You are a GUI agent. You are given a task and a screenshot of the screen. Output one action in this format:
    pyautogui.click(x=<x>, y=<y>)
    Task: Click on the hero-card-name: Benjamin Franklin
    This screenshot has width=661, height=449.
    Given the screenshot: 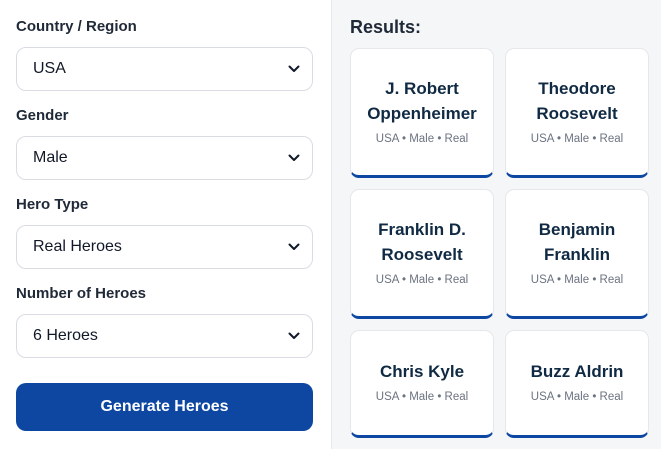 What is the action you would take?
    pyautogui.click(x=577, y=242)
    